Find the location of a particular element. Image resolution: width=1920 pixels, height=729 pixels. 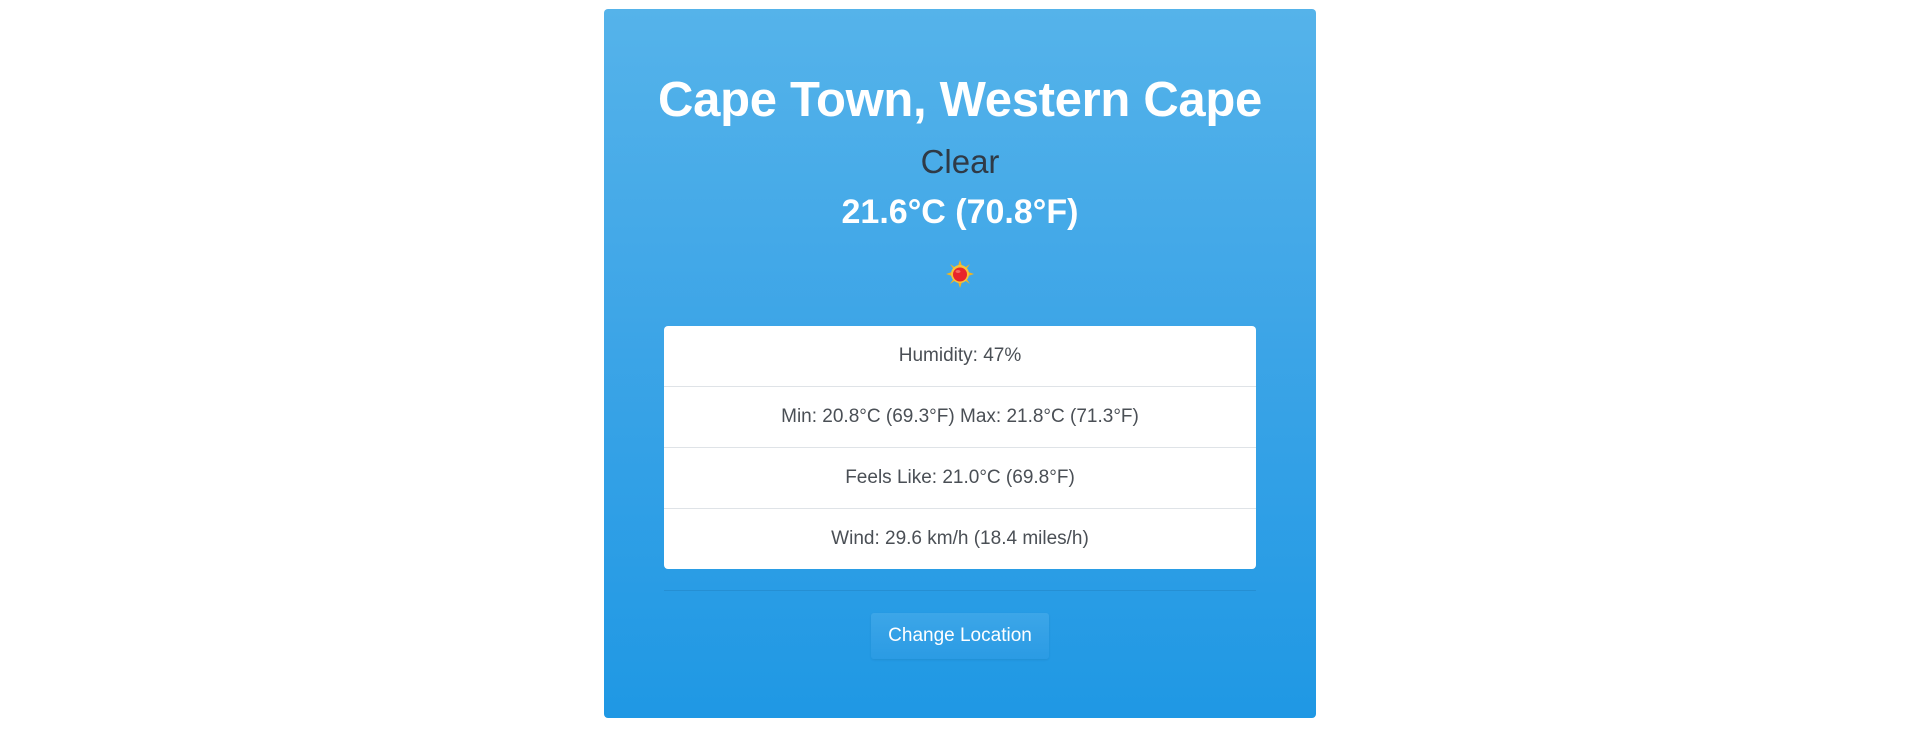

humidity-row: Humidity: 47% is located at coordinates (960, 356).